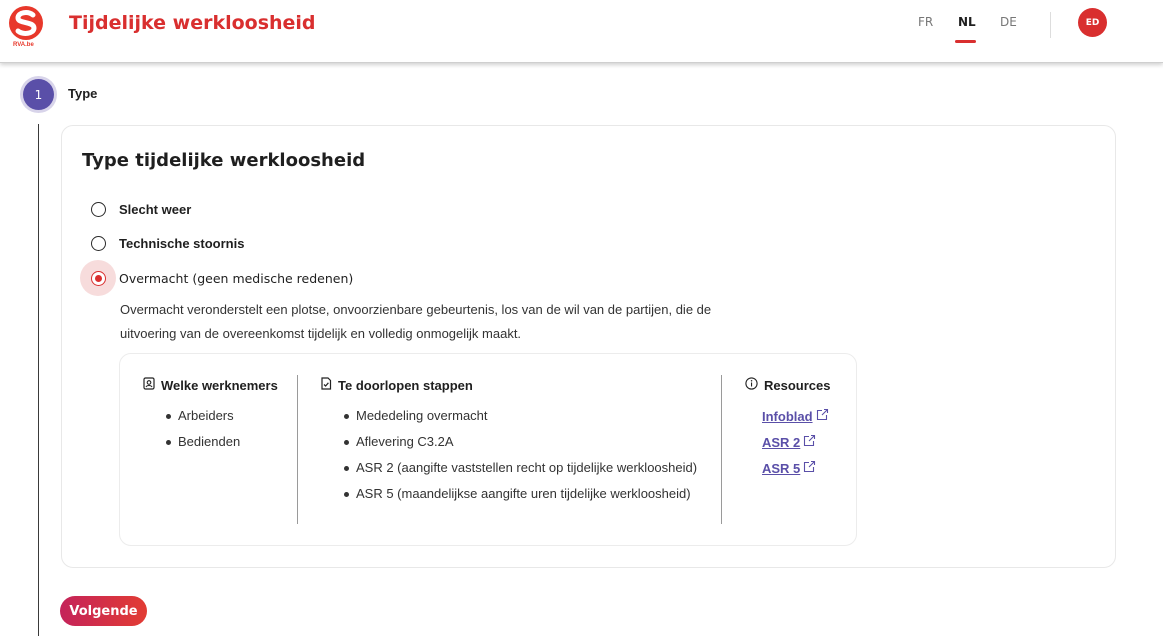 This screenshot has height=636, width=1163. Describe the element at coordinates (1008, 22) in the screenshot. I see `lang-de: DE` at that location.